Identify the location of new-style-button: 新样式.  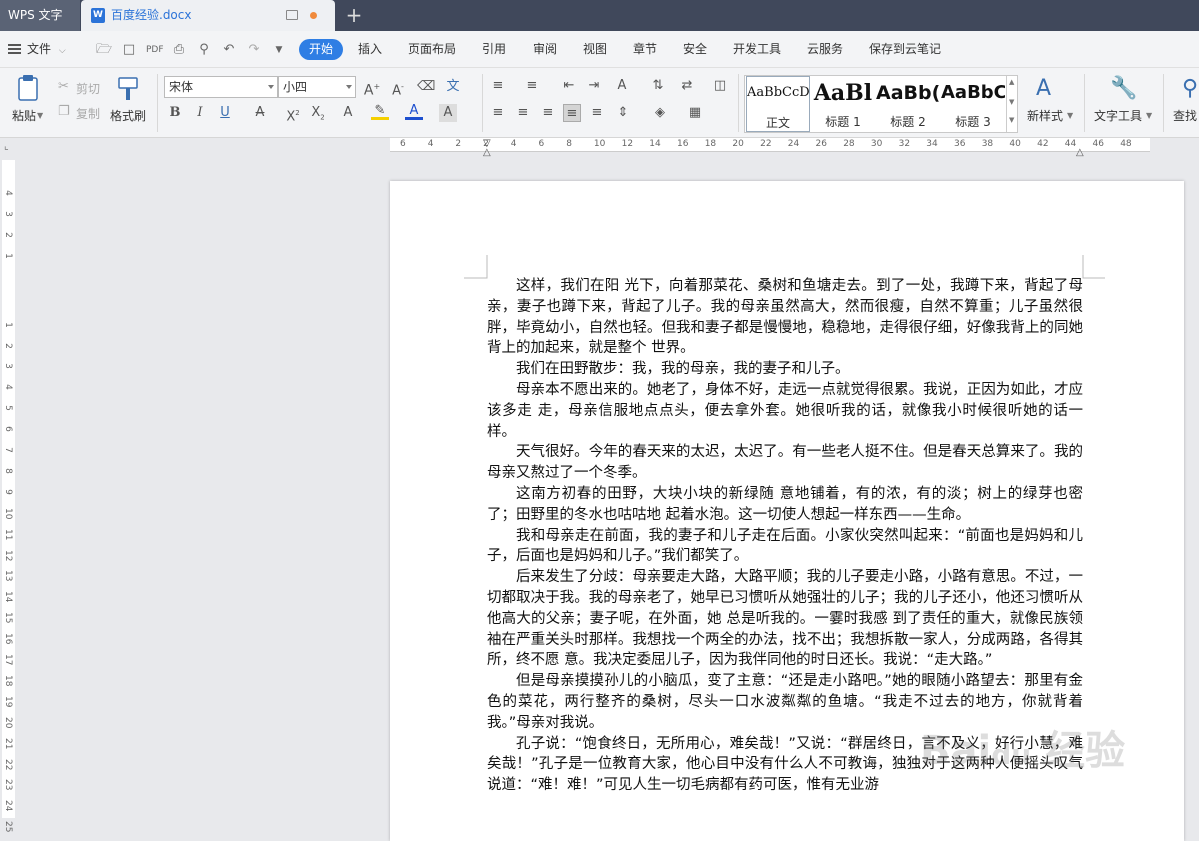
(1045, 115).